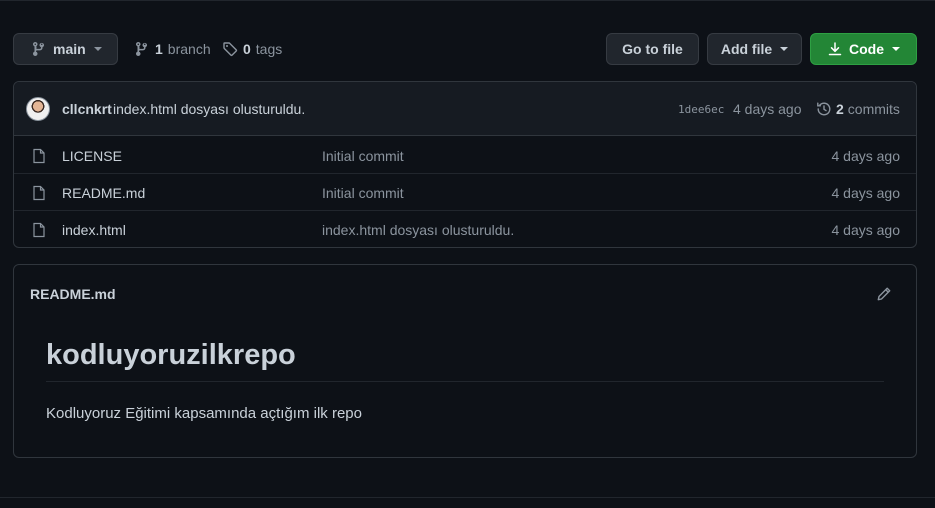  What do you see at coordinates (767, 109) in the screenshot?
I see `commit-time: 4 days ago` at bounding box center [767, 109].